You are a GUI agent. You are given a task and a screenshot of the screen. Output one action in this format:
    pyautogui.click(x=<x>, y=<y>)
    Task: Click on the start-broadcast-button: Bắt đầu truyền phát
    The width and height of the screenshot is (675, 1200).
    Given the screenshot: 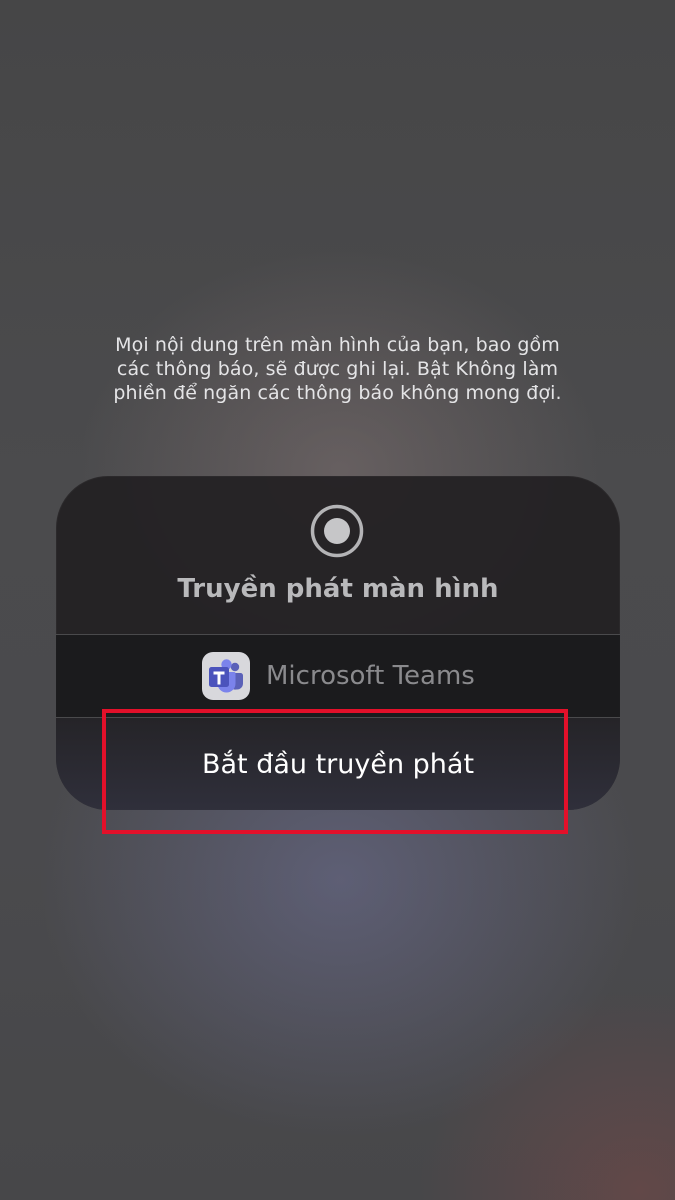 What is the action you would take?
    pyautogui.click(x=338, y=764)
    